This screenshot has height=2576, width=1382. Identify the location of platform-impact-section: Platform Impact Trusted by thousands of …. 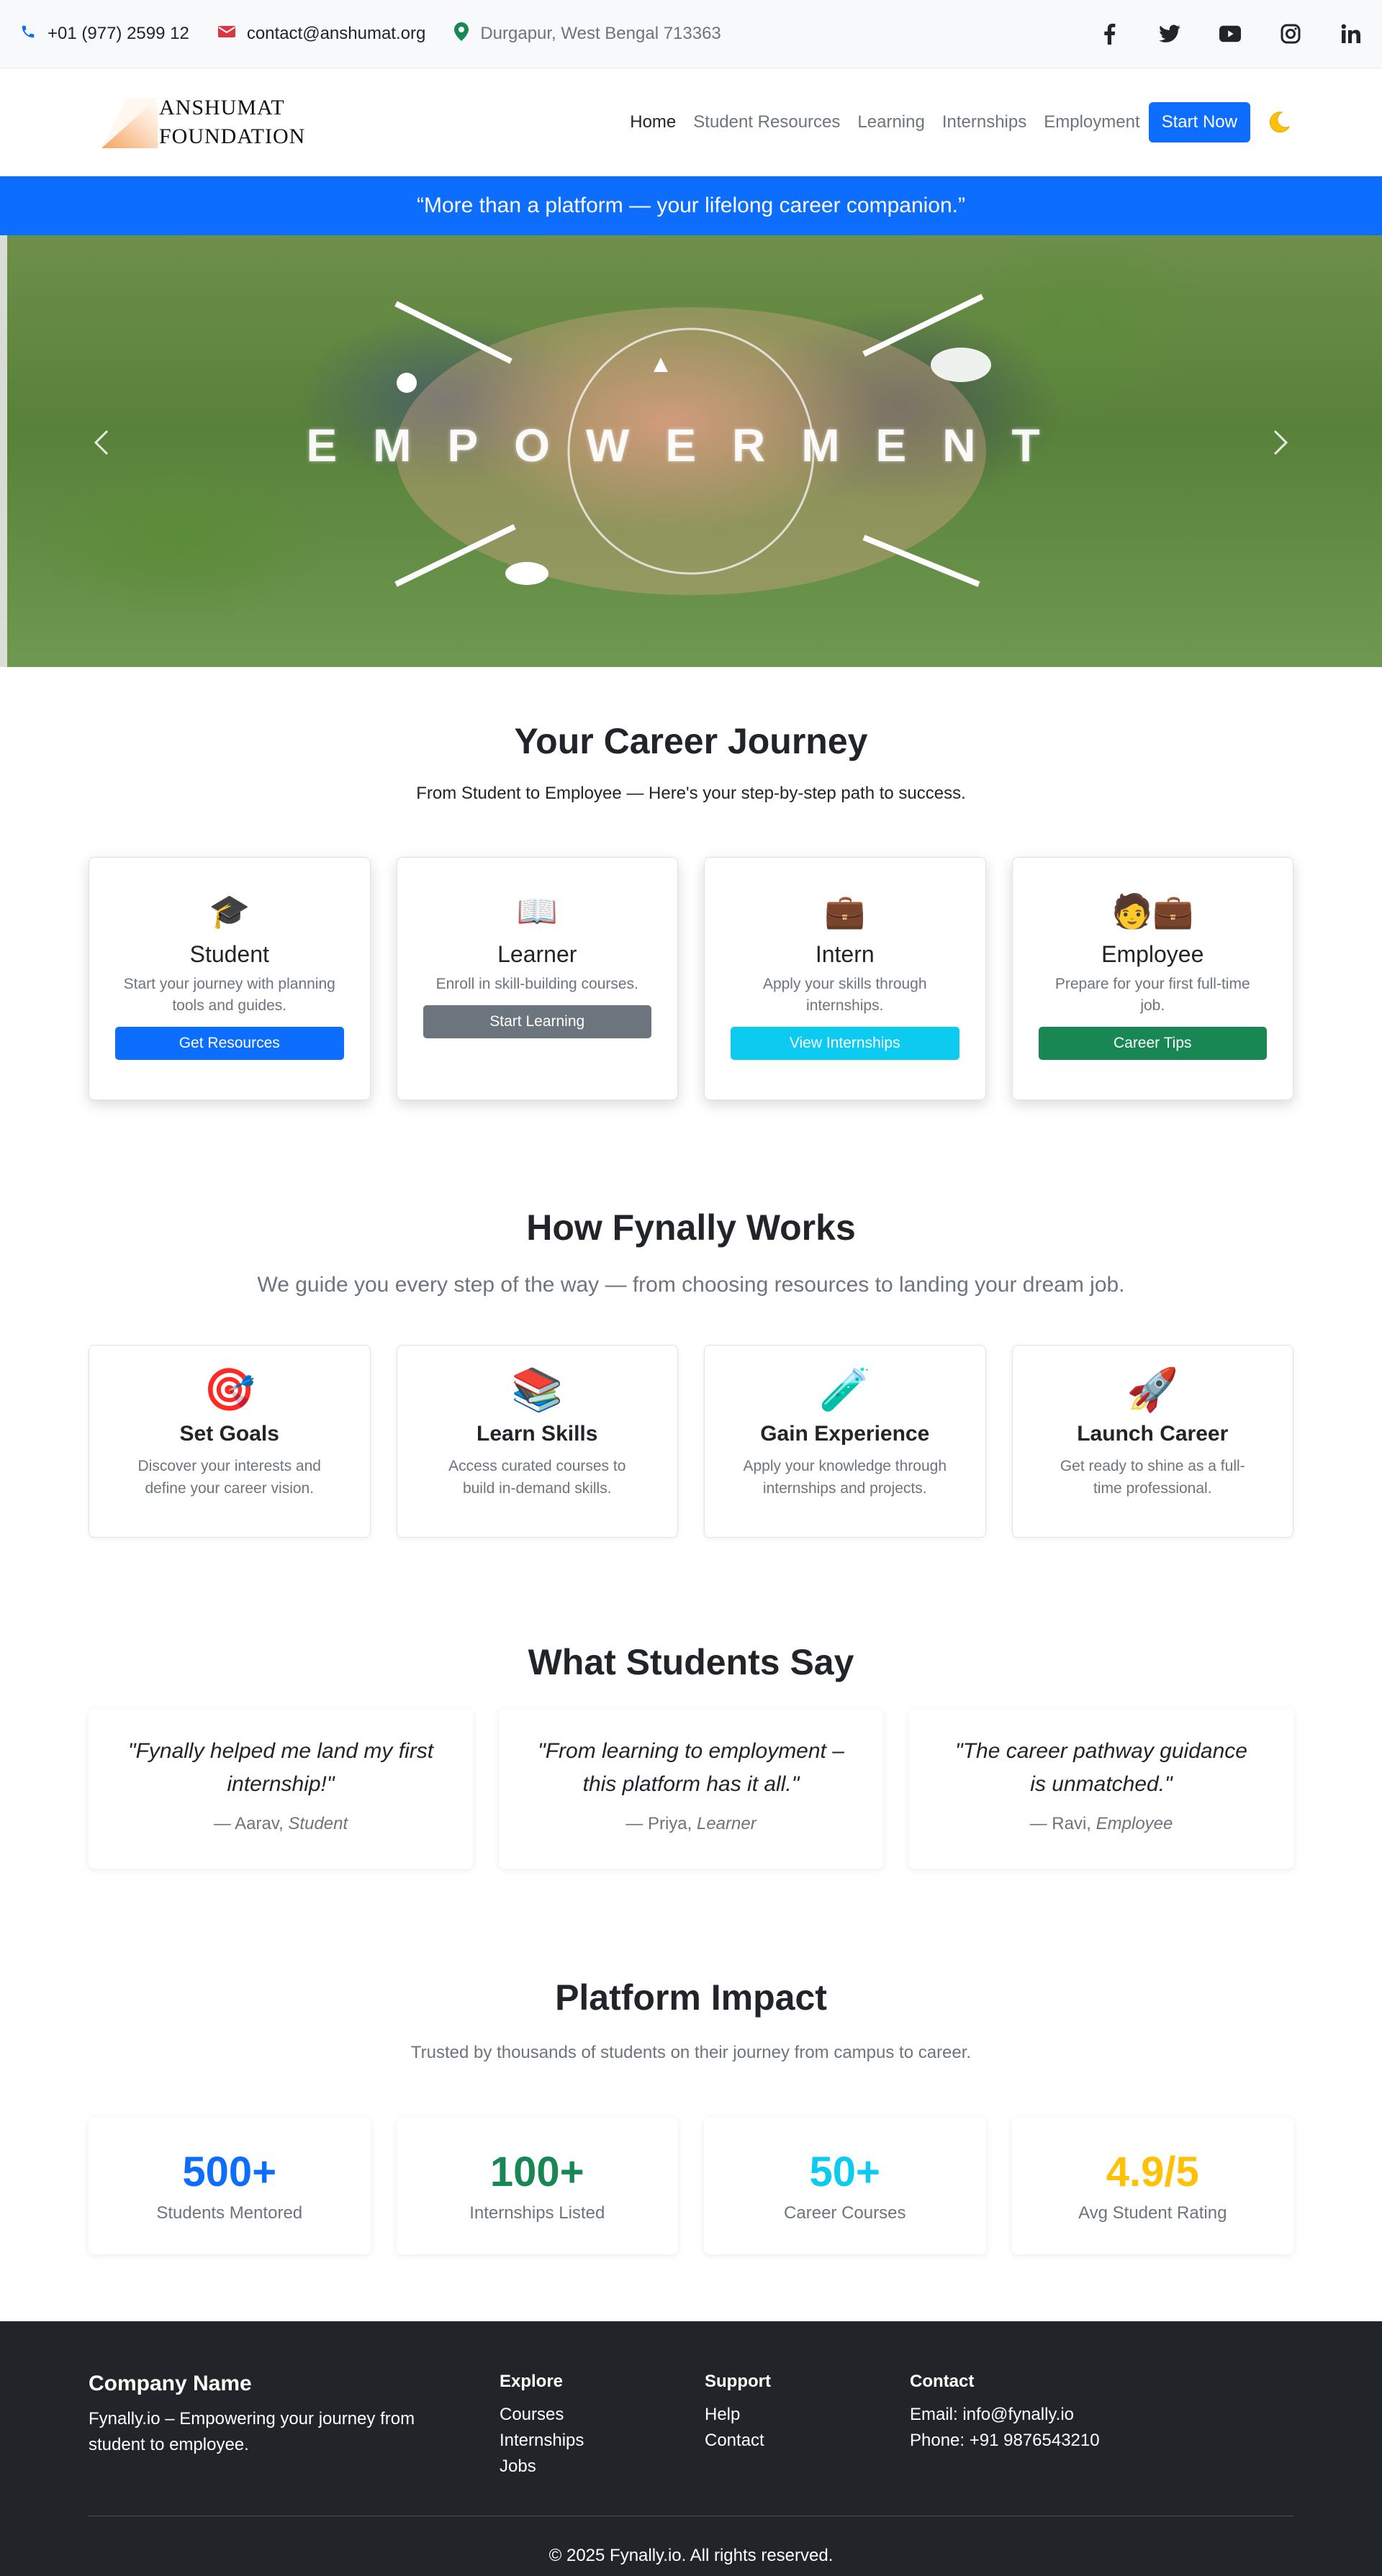
(691, 2061).